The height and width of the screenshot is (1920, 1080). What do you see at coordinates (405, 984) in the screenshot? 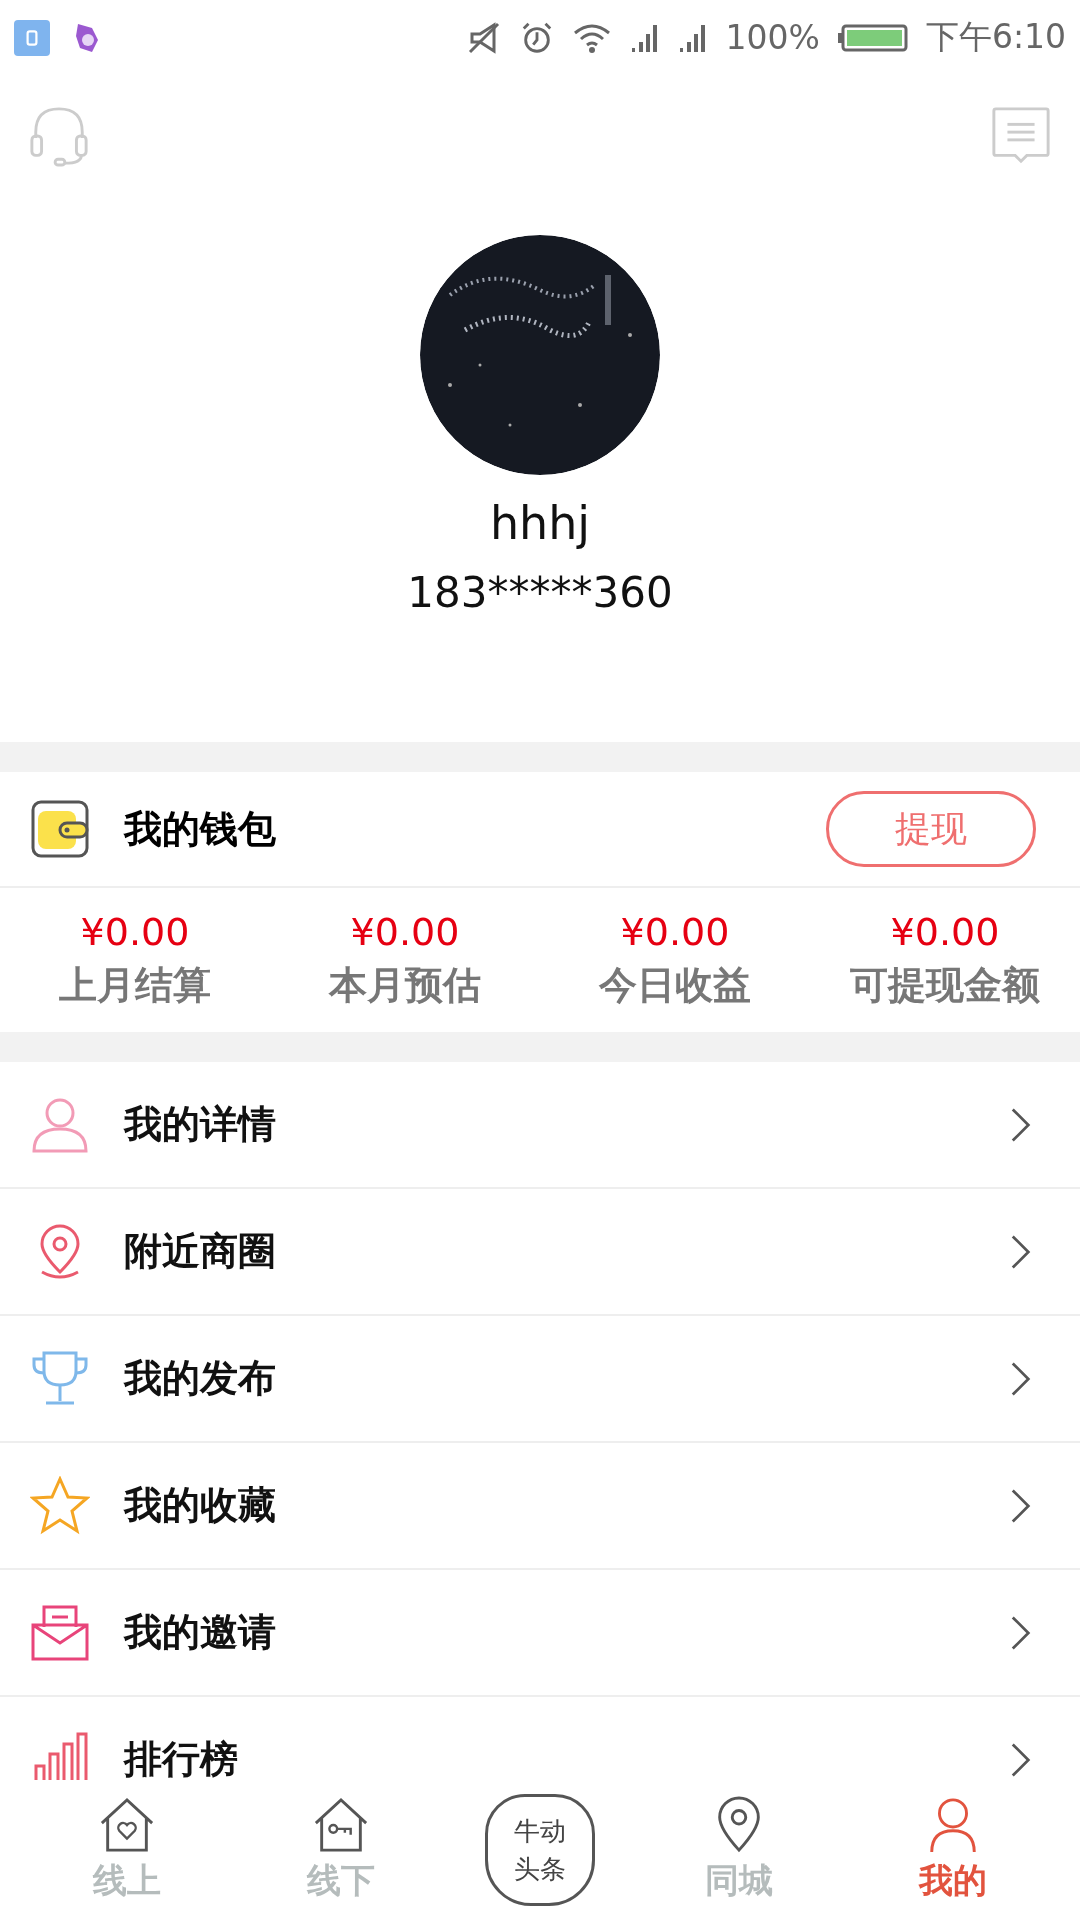
I see `amount-label: 本月预估` at bounding box center [405, 984].